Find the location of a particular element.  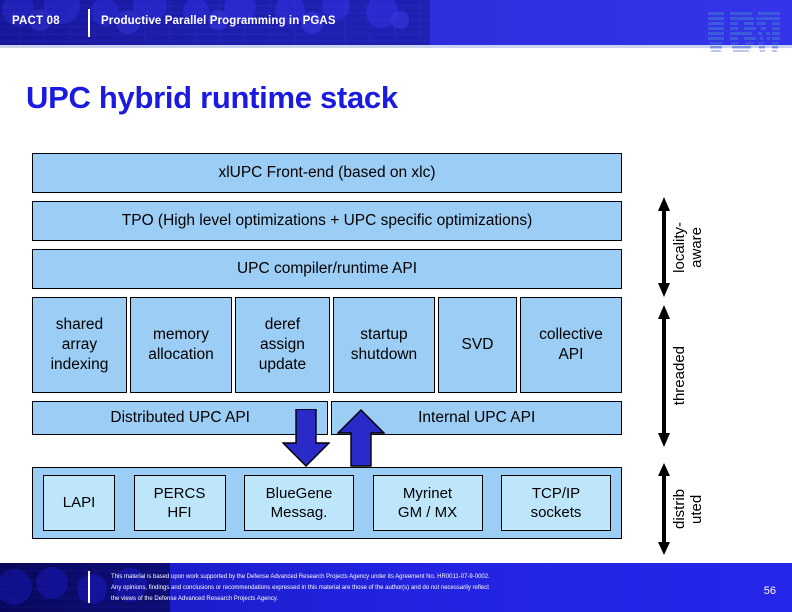

cell-collective-api: collective API is located at coordinates (570, 345).